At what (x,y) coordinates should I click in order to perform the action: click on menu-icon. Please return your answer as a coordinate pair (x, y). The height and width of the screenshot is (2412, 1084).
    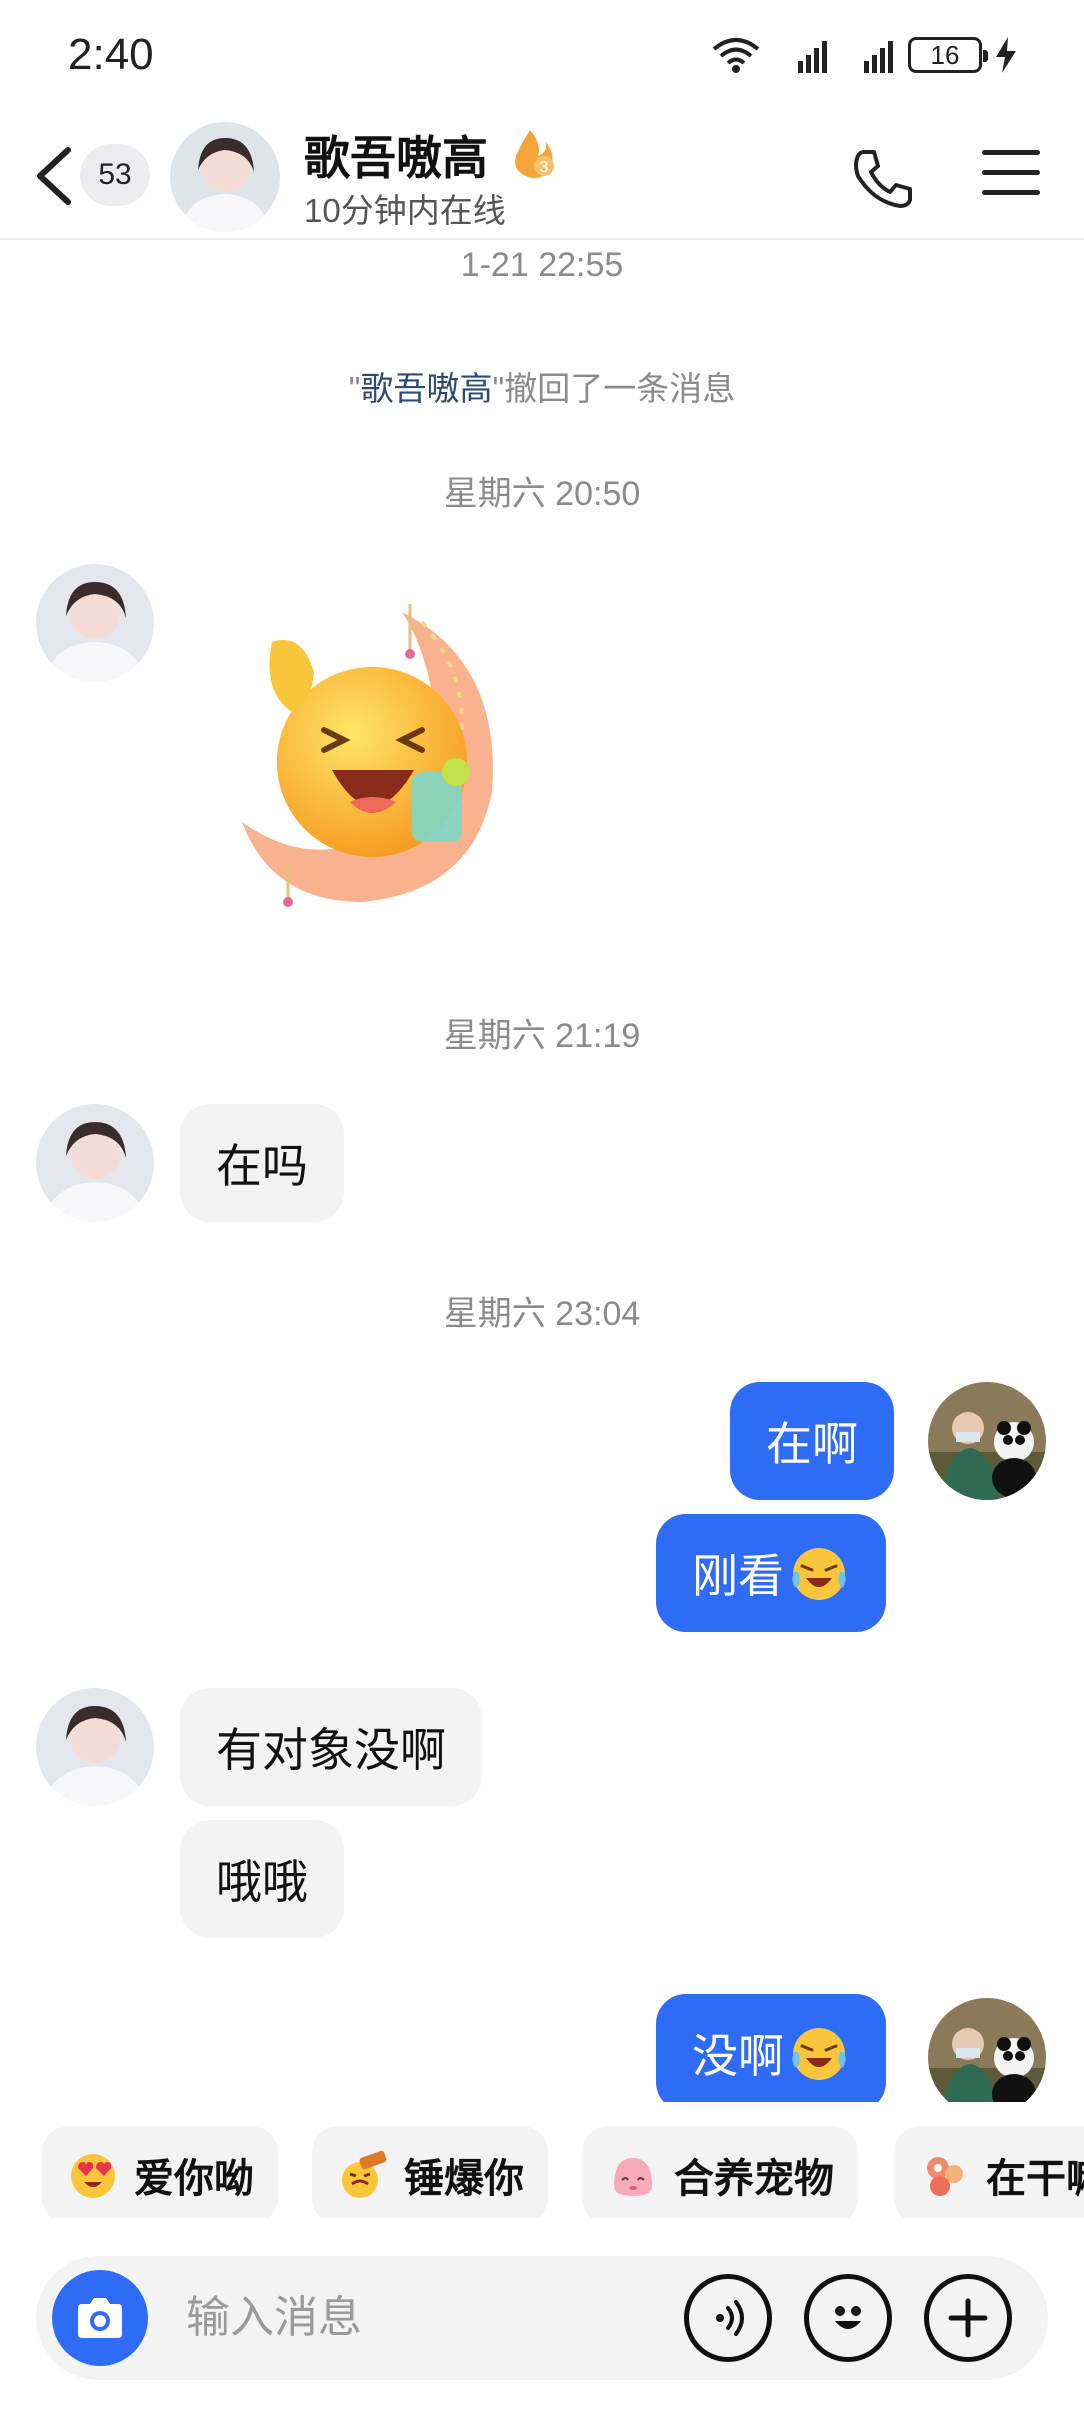
    Looking at the image, I should click on (1011, 175).